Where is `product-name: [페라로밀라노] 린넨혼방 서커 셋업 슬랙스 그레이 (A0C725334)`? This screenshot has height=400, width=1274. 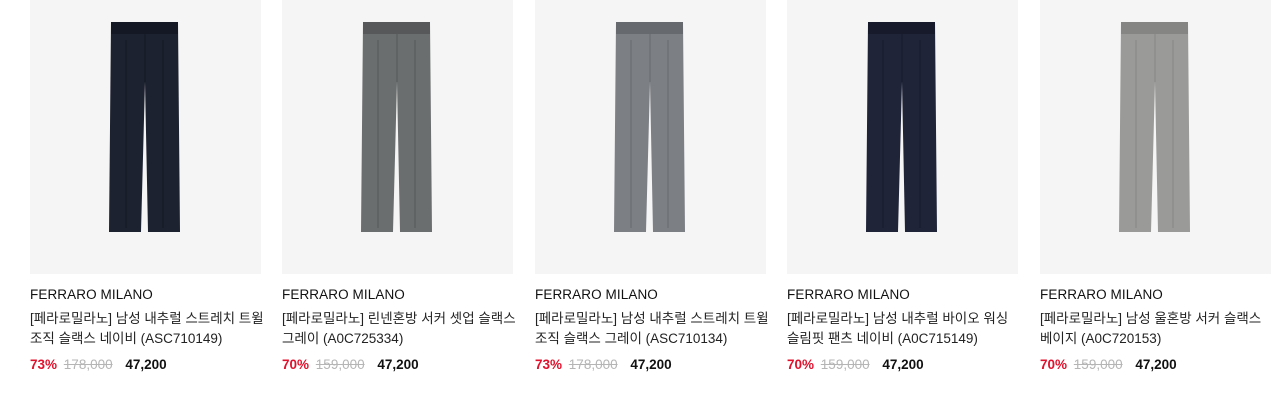 product-name: [페라로밀라노] 린넨혼방 서커 셋업 슬랙스 그레이 (A0C725334) is located at coordinates (400, 329).